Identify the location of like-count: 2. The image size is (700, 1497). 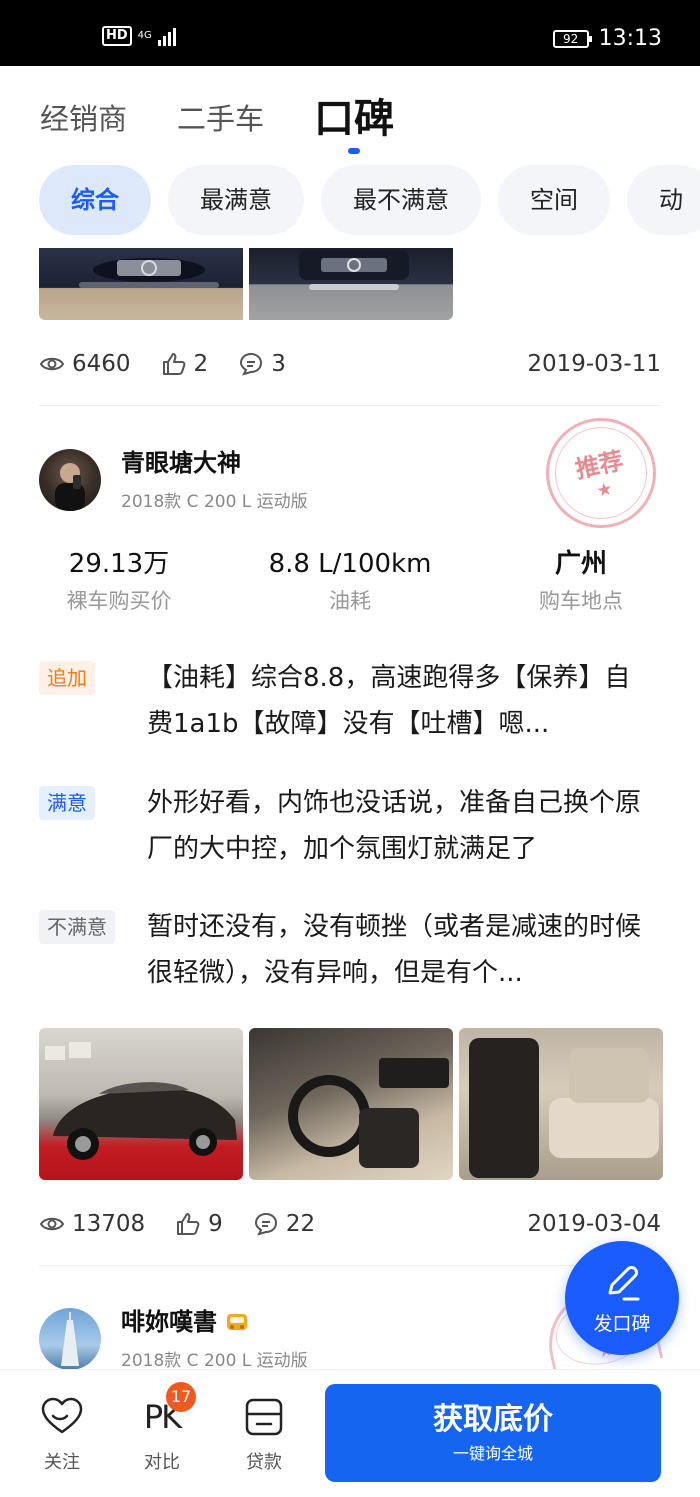
(184, 364).